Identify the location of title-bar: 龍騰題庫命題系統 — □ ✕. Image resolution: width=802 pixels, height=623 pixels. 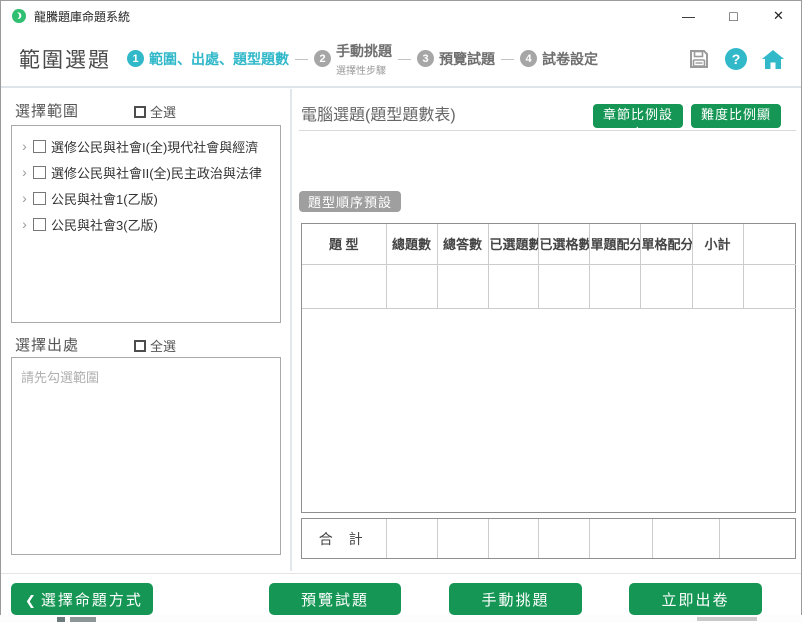
(401, 16).